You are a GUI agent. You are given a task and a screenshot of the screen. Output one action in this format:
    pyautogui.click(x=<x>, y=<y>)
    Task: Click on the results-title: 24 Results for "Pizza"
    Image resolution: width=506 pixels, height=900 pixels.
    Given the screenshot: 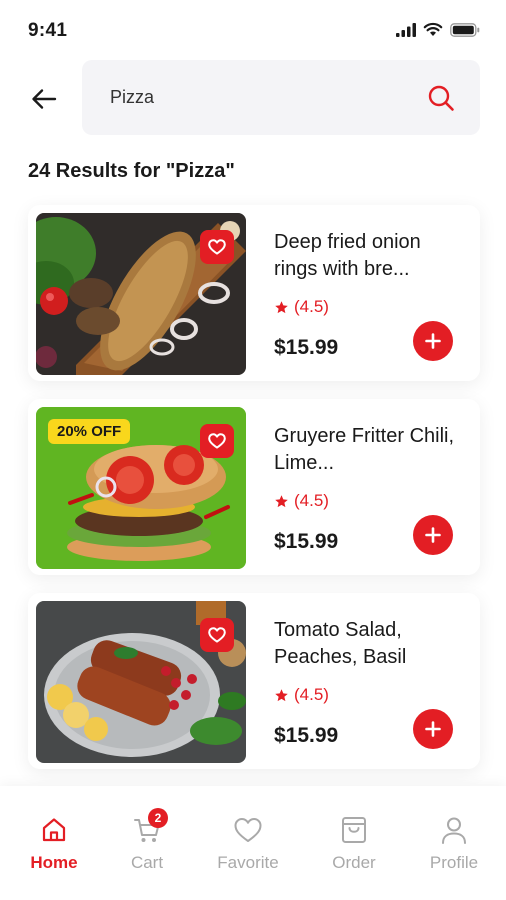 What is the action you would take?
    pyautogui.click(x=131, y=171)
    